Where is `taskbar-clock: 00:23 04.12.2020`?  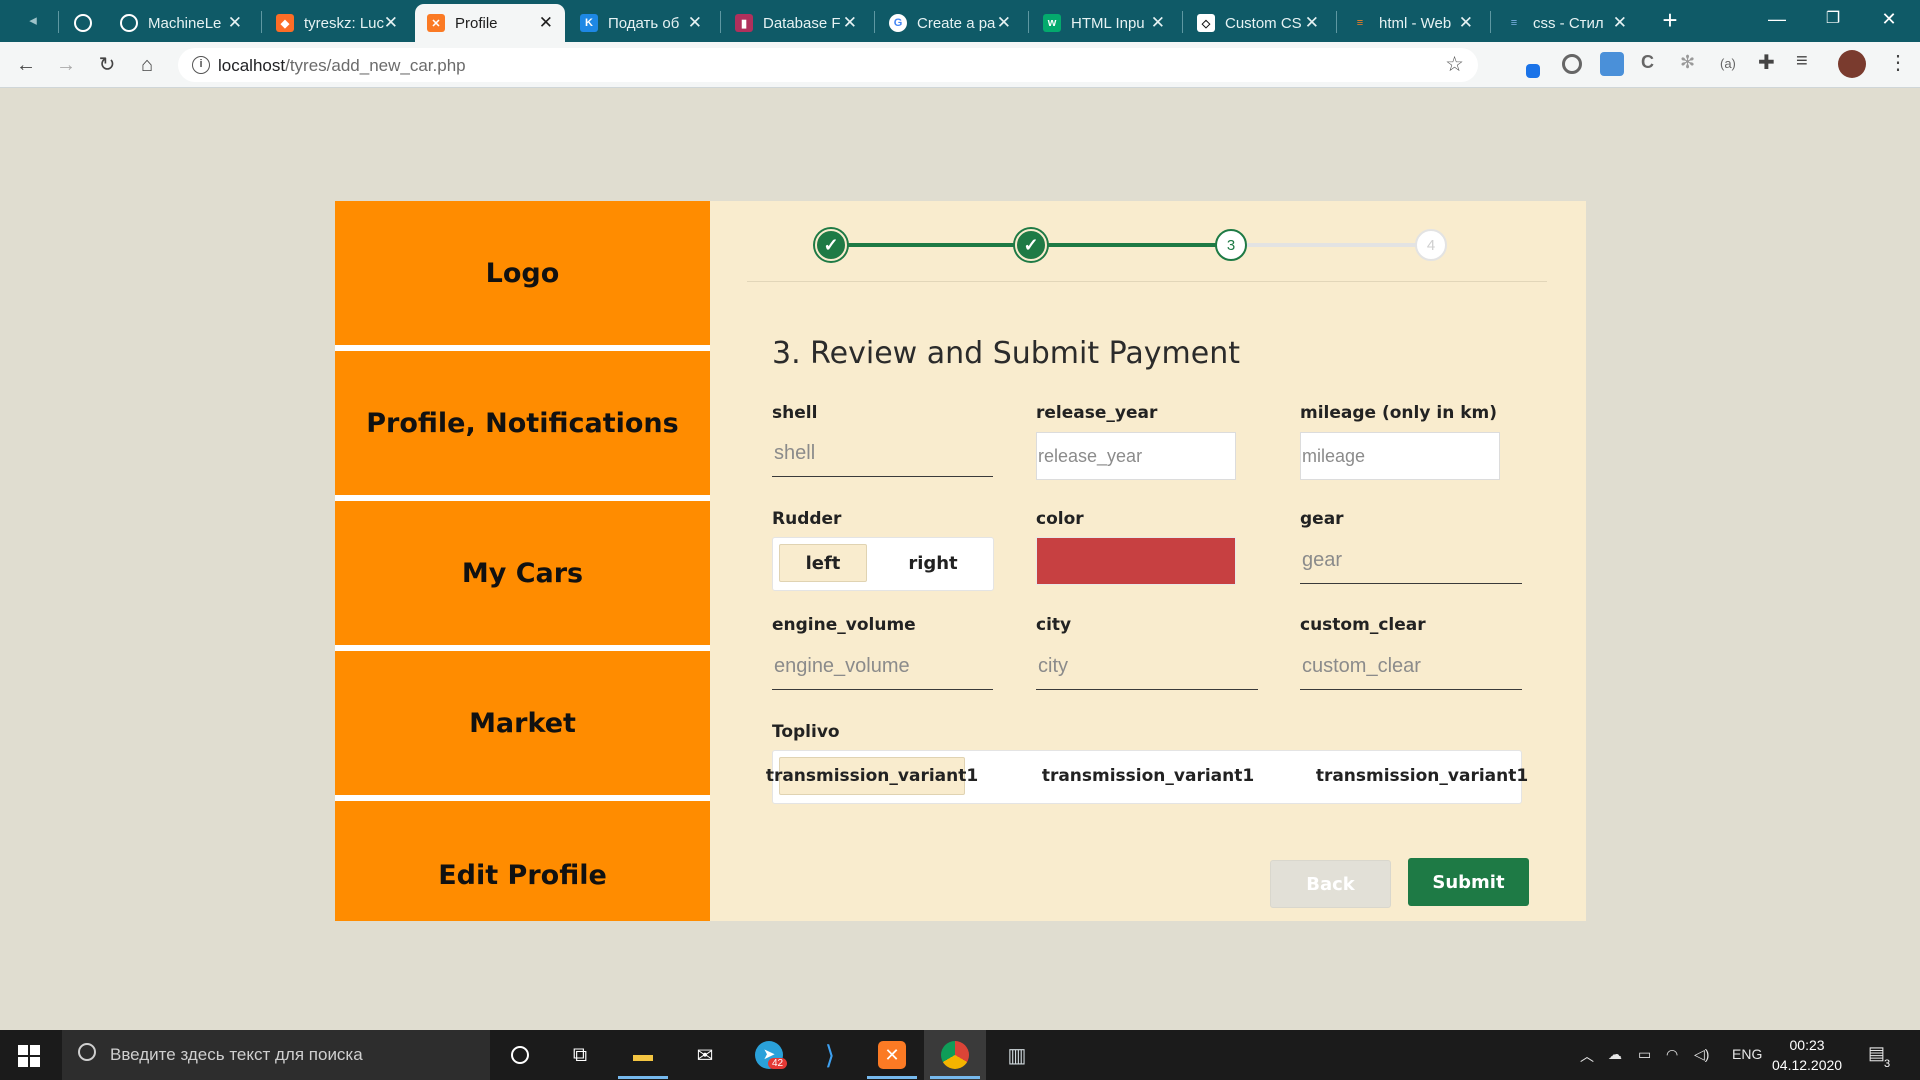
taskbar-clock: 00:23 04.12.2020 is located at coordinates (1807, 1055).